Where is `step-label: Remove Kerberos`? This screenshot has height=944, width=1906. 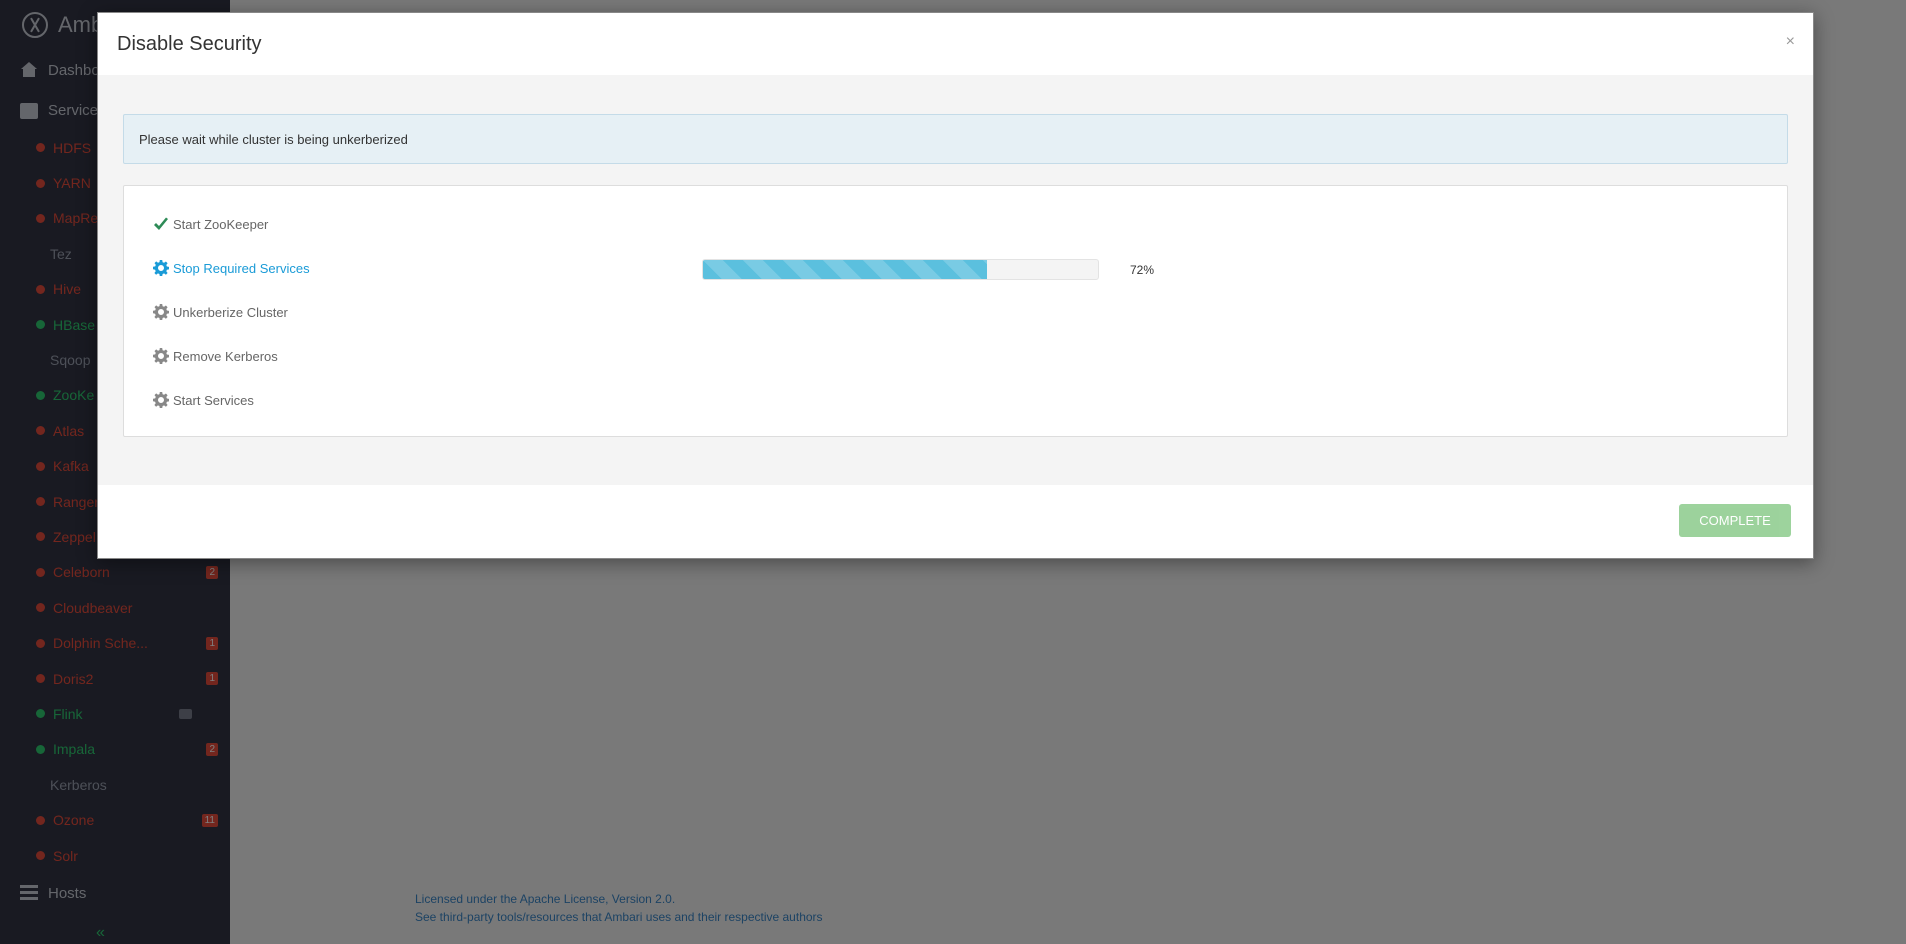 step-label: Remove Kerberos is located at coordinates (225, 356).